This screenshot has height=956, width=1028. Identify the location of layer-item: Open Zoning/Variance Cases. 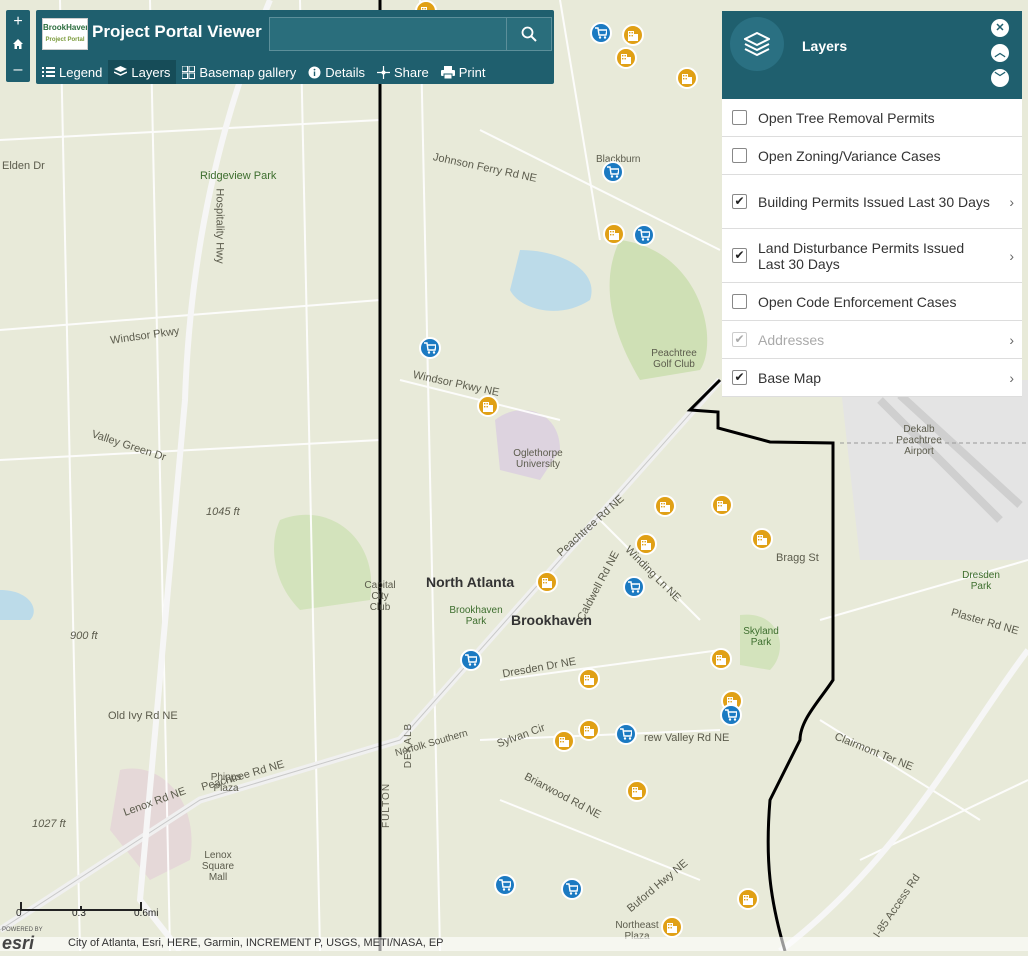
(872, 156).